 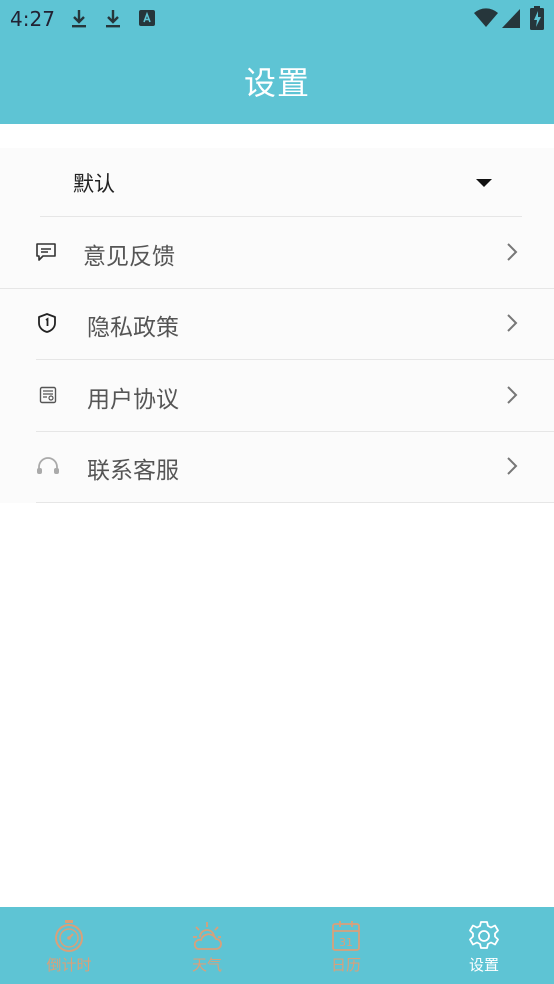 What do you see at coordinates (69, 936) in the screenshot?
I see `stopwatch-icon` at bounding box center [69, 936].